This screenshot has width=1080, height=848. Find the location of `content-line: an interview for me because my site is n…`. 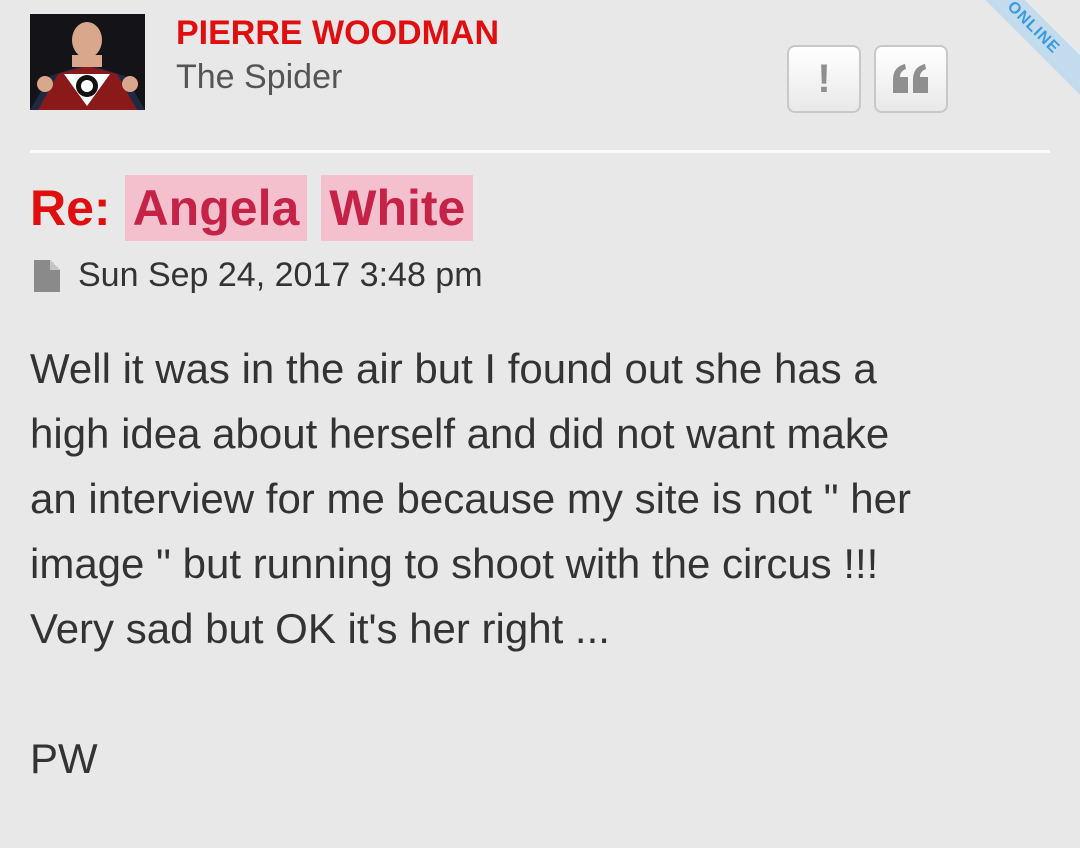

content-line: an interview for me because my site is n… is located at coordinates (470, 498).